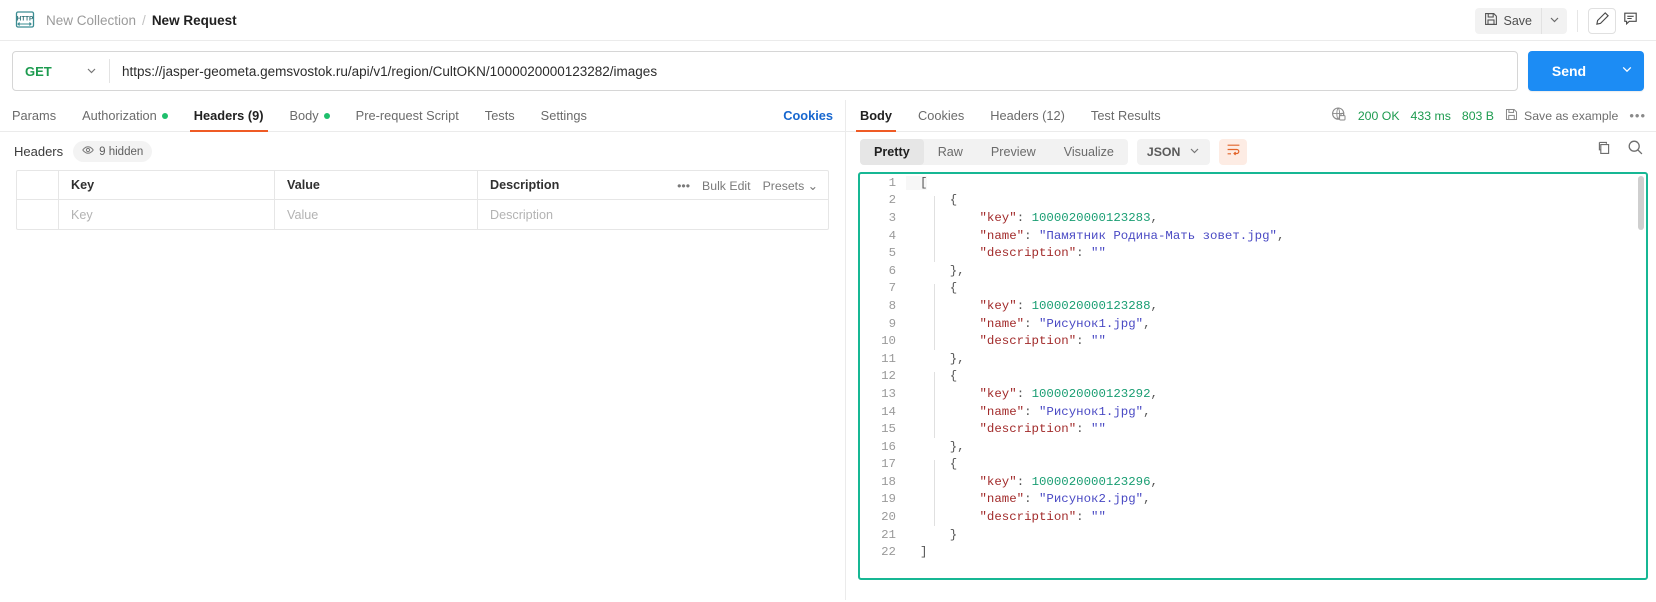  What do you see at coordinates (91, 20) in the screenshot?
I see `breadcrumb-collection: New Collection` at bounding box center [91, 20].